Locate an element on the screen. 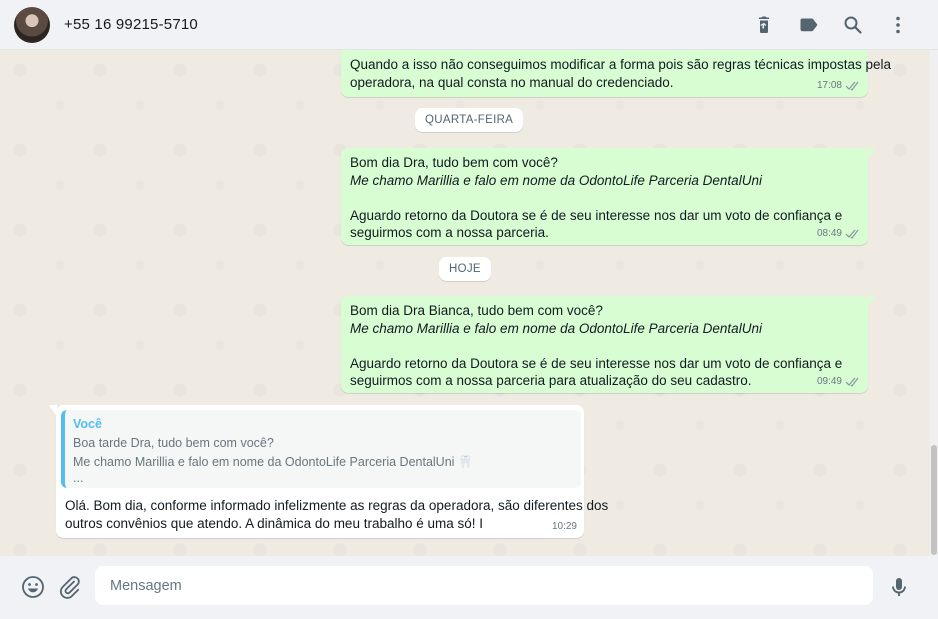 The width and height of the screenshot is (938, 619). menu-icon is located at coordinates (898, 25).